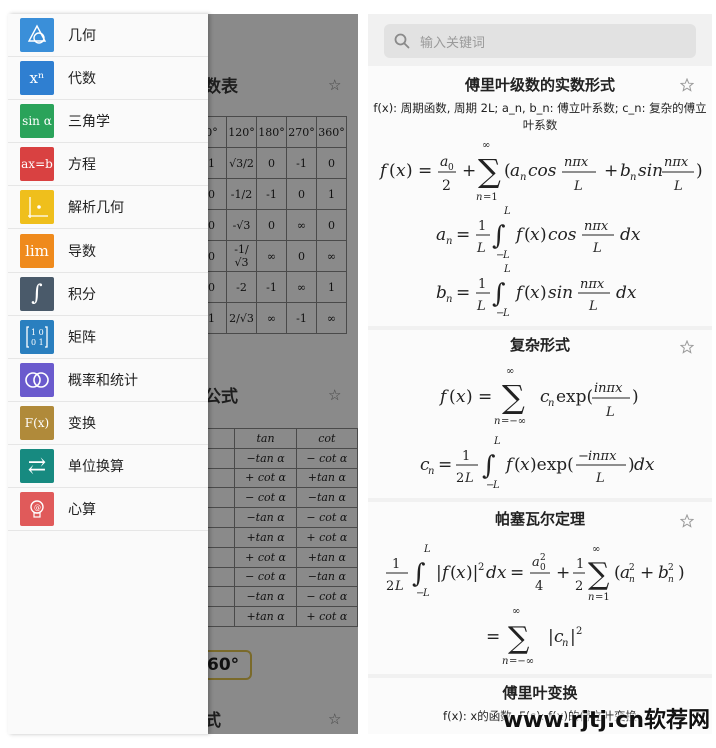 The width and height of the screenshot is (716, 748). I want to click on svg-text: nπx, so click(676, 162).